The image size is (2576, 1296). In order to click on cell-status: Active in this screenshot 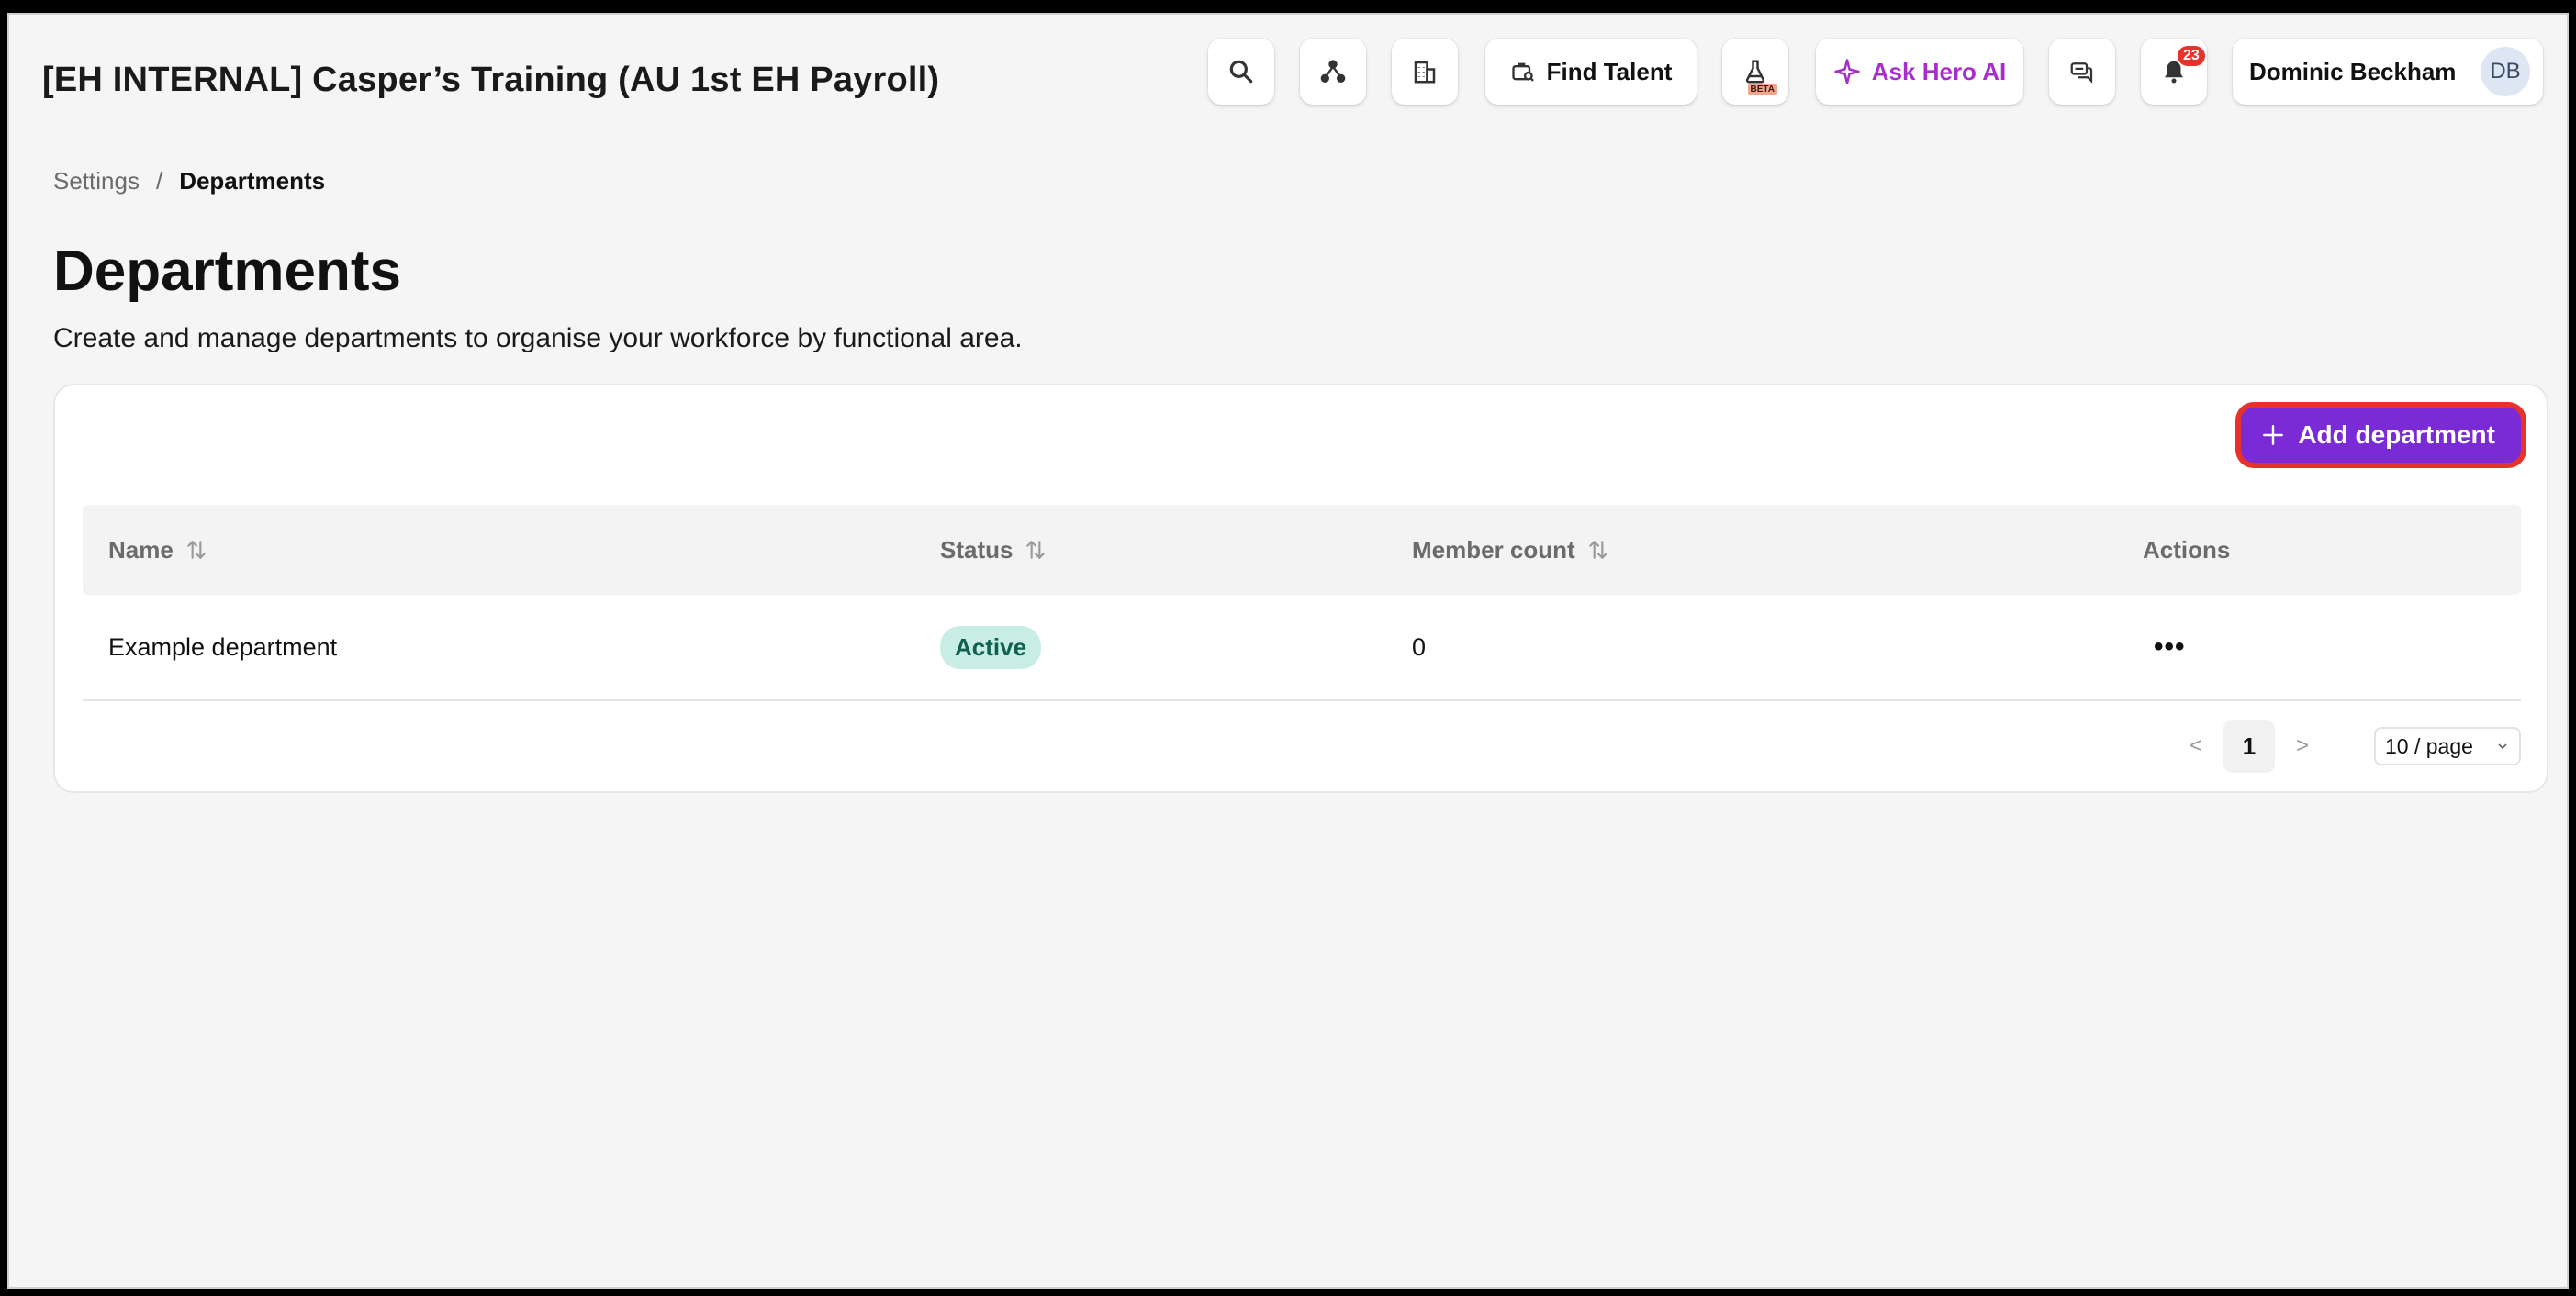, I will do `click(991, 647)`.